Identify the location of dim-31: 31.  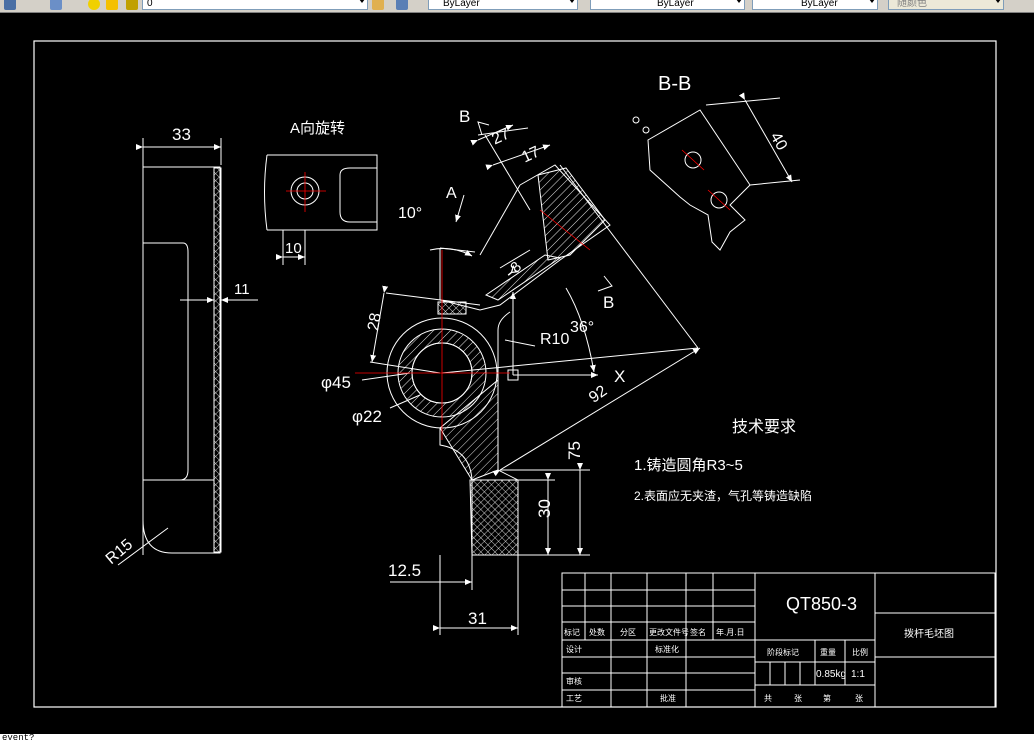
(477, 618).